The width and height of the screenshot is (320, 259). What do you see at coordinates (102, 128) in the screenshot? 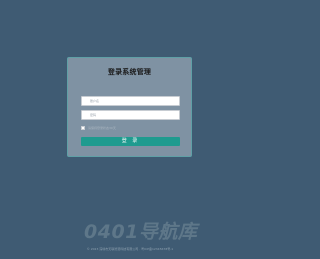
I see `remember-me-label: 请保持登录状态30天` at bounding box center [102, 128].